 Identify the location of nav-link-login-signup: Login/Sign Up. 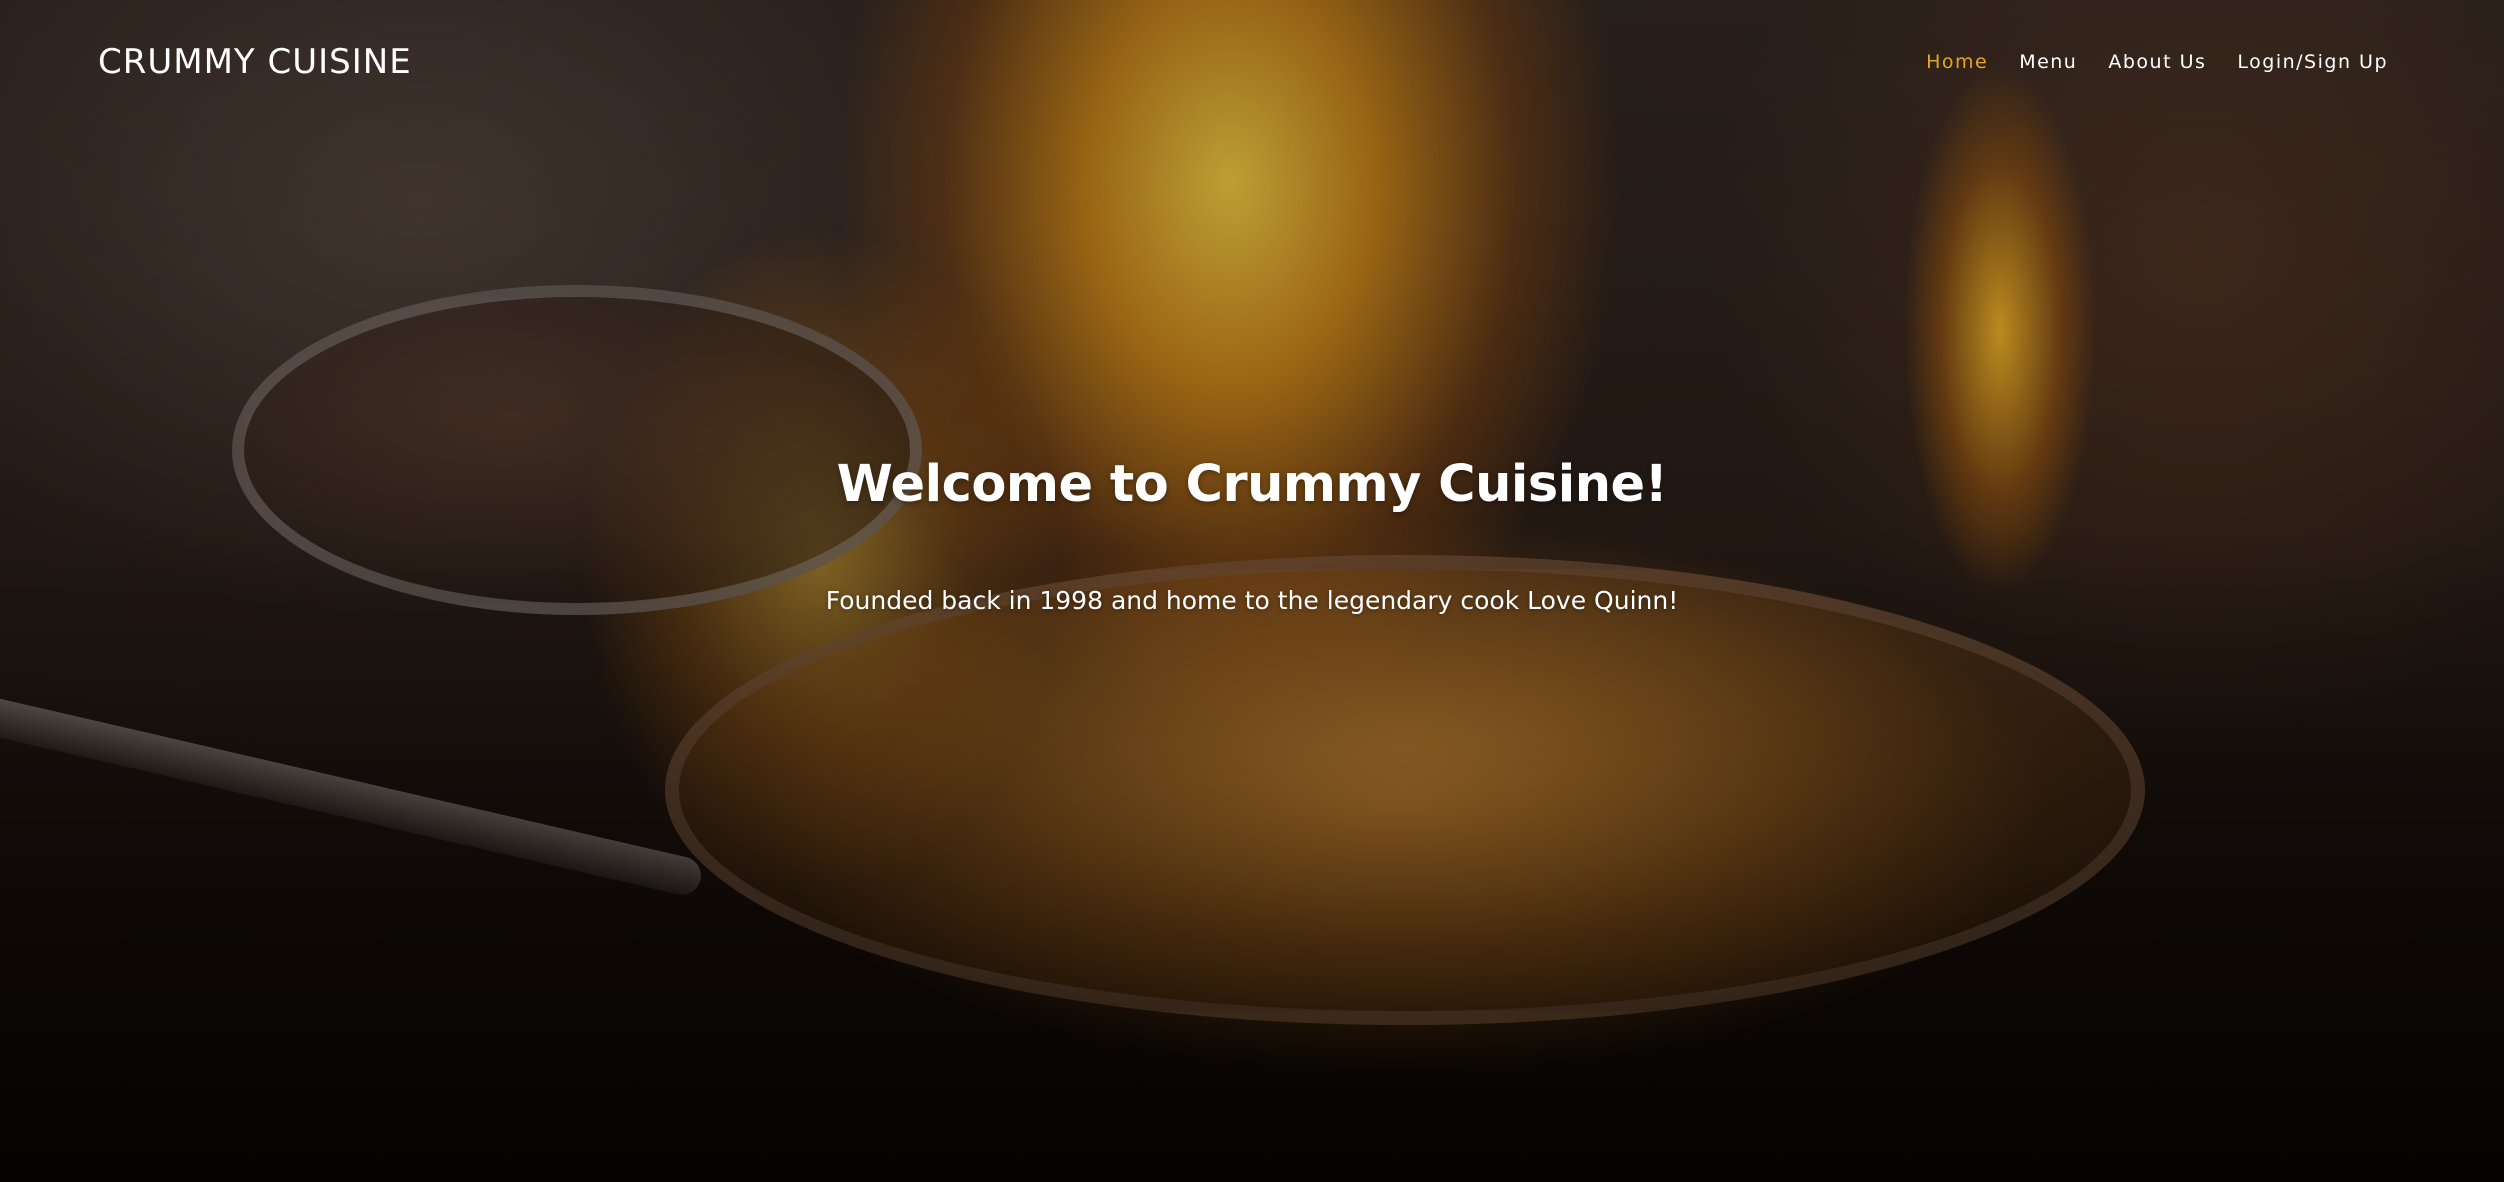
(2312, 62).